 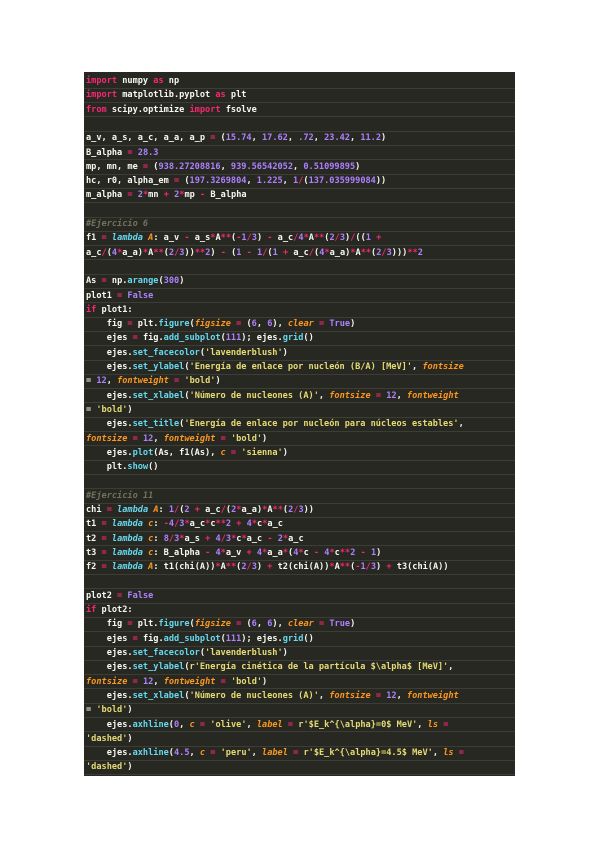 I want to click on code-token: a_v, so click(x=236, y=552).